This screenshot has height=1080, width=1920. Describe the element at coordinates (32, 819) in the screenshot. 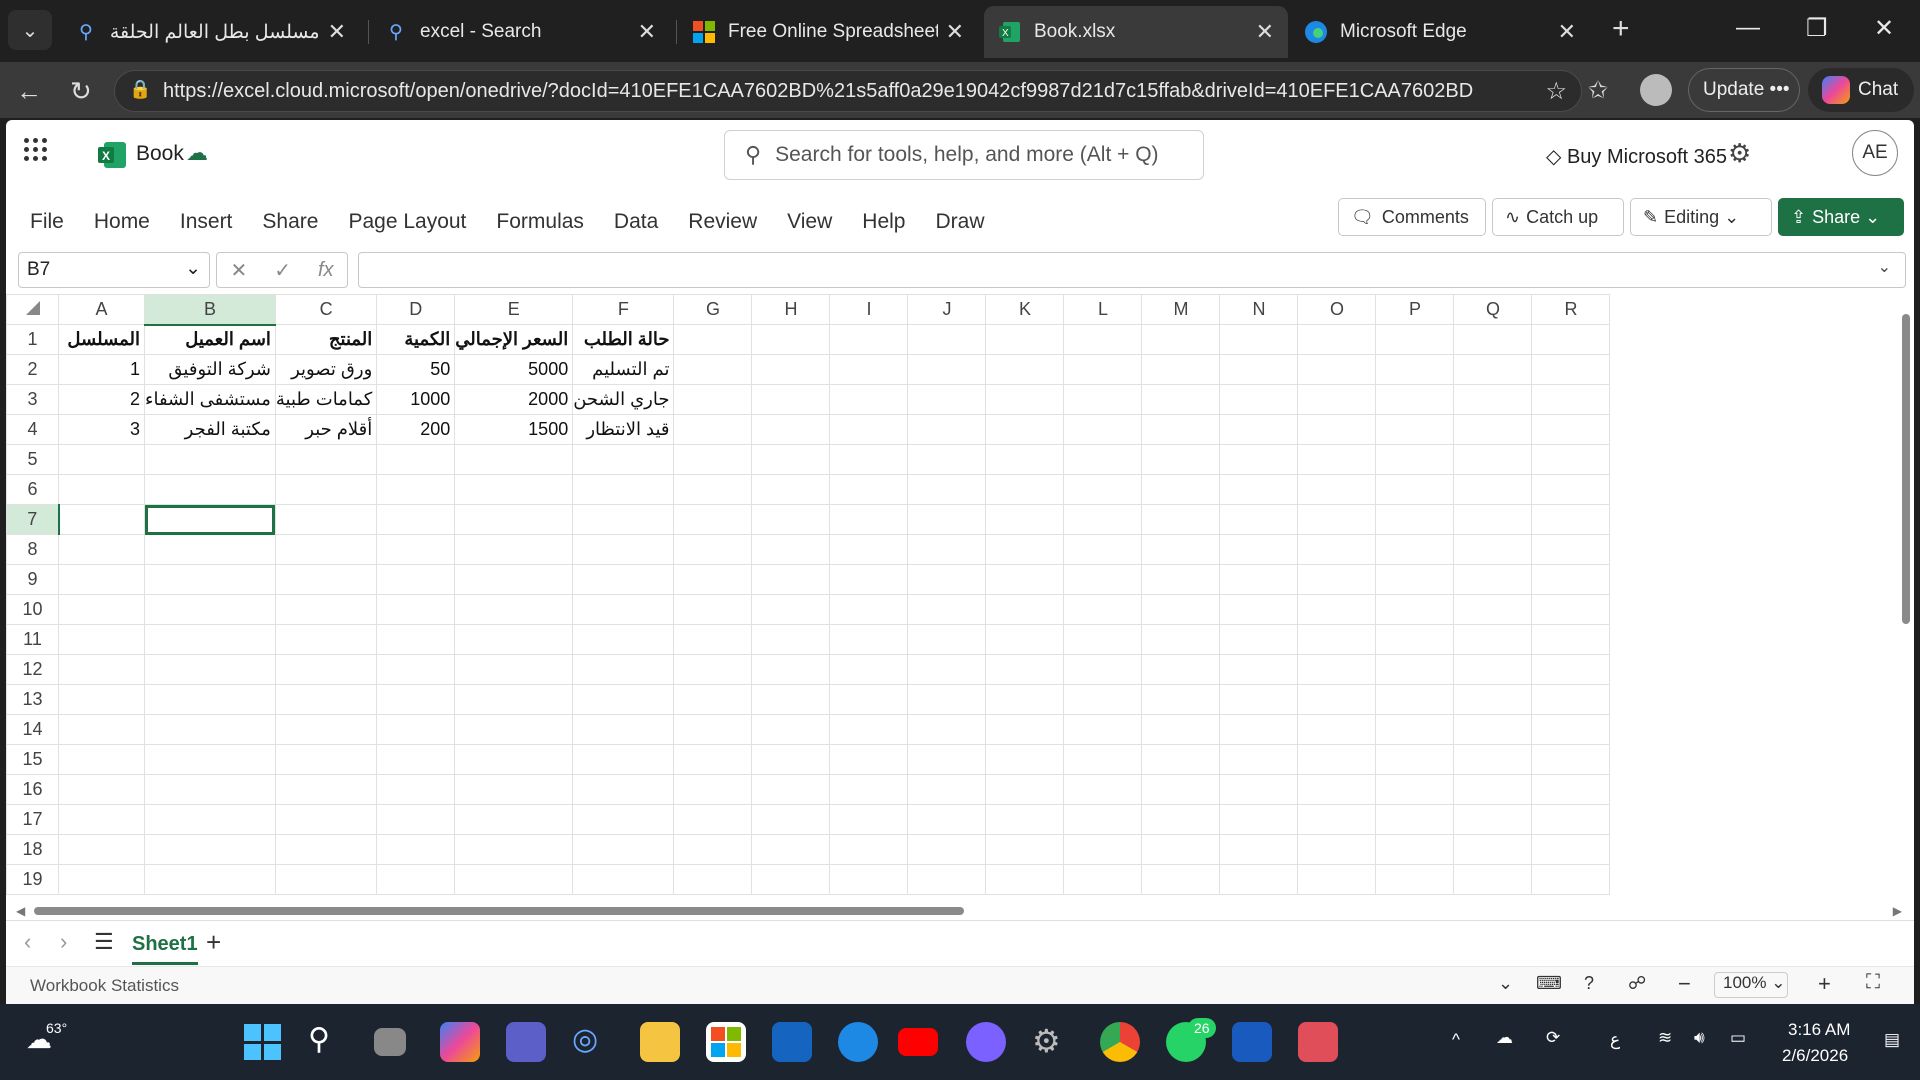

I see `row-header: 17` at that location.